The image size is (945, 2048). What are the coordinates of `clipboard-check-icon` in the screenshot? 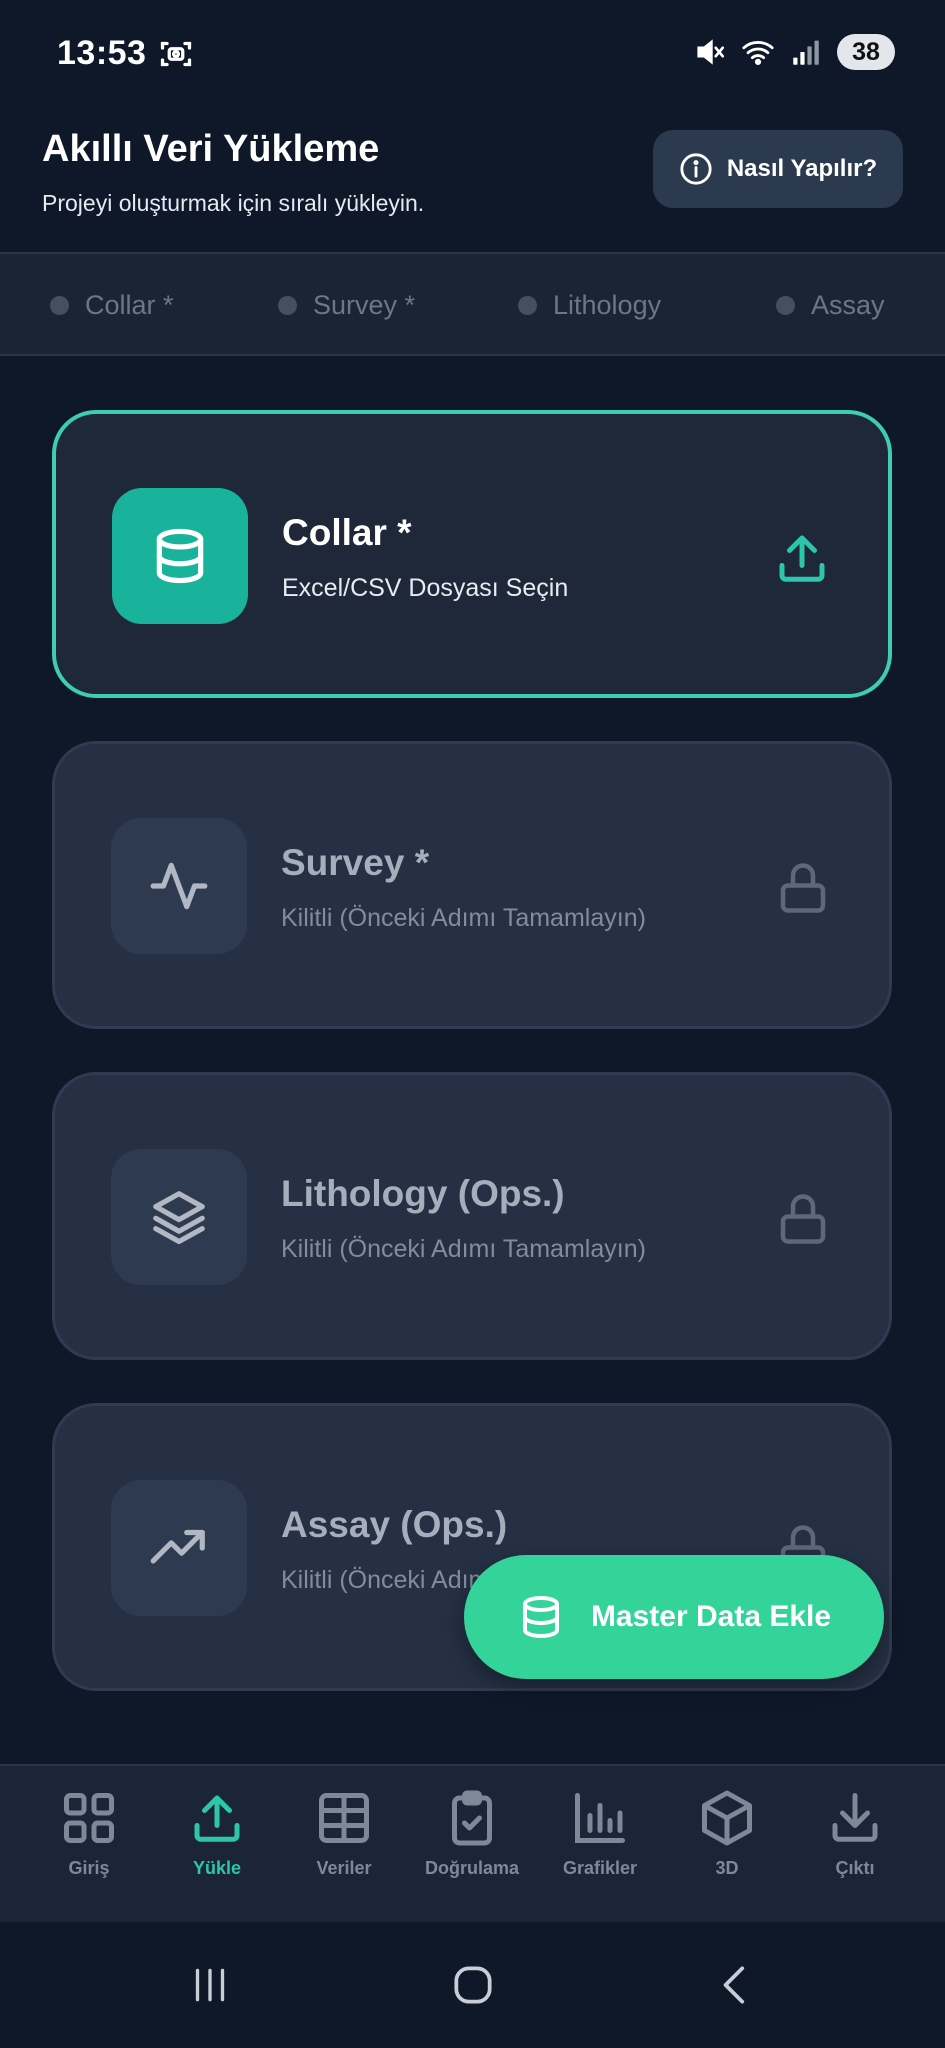 It's located at (472, 1818).